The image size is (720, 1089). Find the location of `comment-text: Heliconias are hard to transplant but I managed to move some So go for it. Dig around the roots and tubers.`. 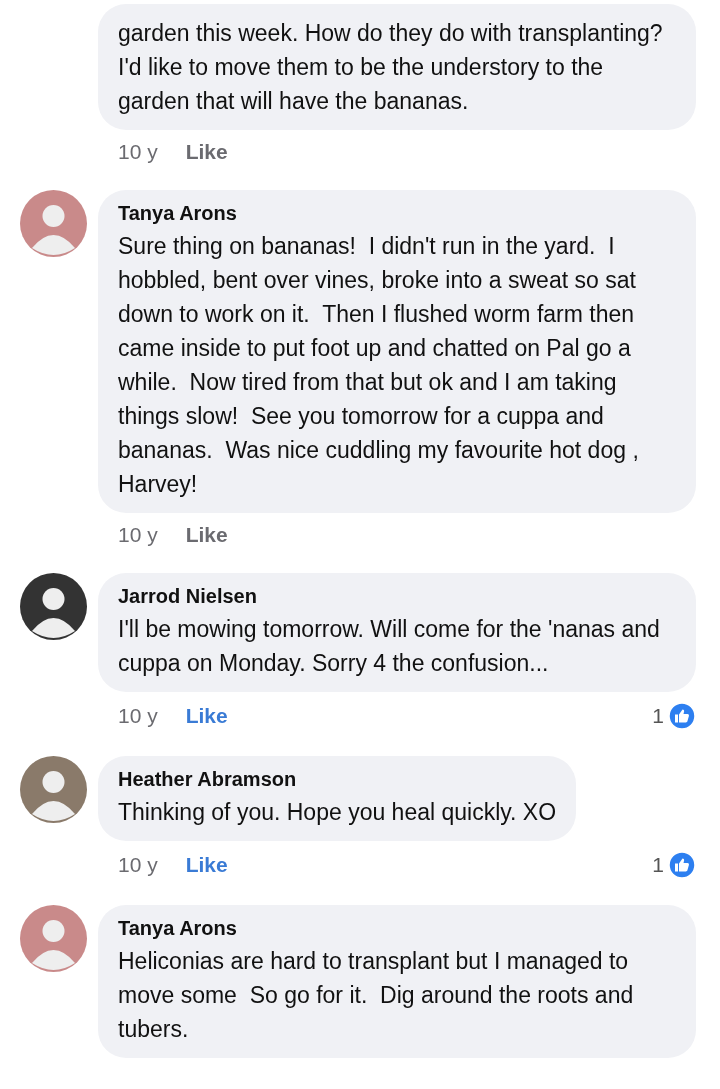

comment-text: Heliconias are hard to transplant but I managed to move some So go for it. Dig around the roots and tubers. is located at coordinates (376, 995).